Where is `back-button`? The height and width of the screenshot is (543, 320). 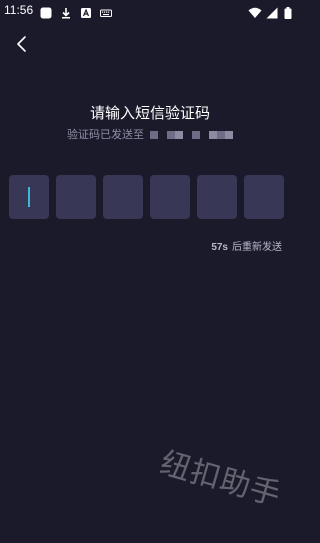
back-button is located at coordinates (22, 46).